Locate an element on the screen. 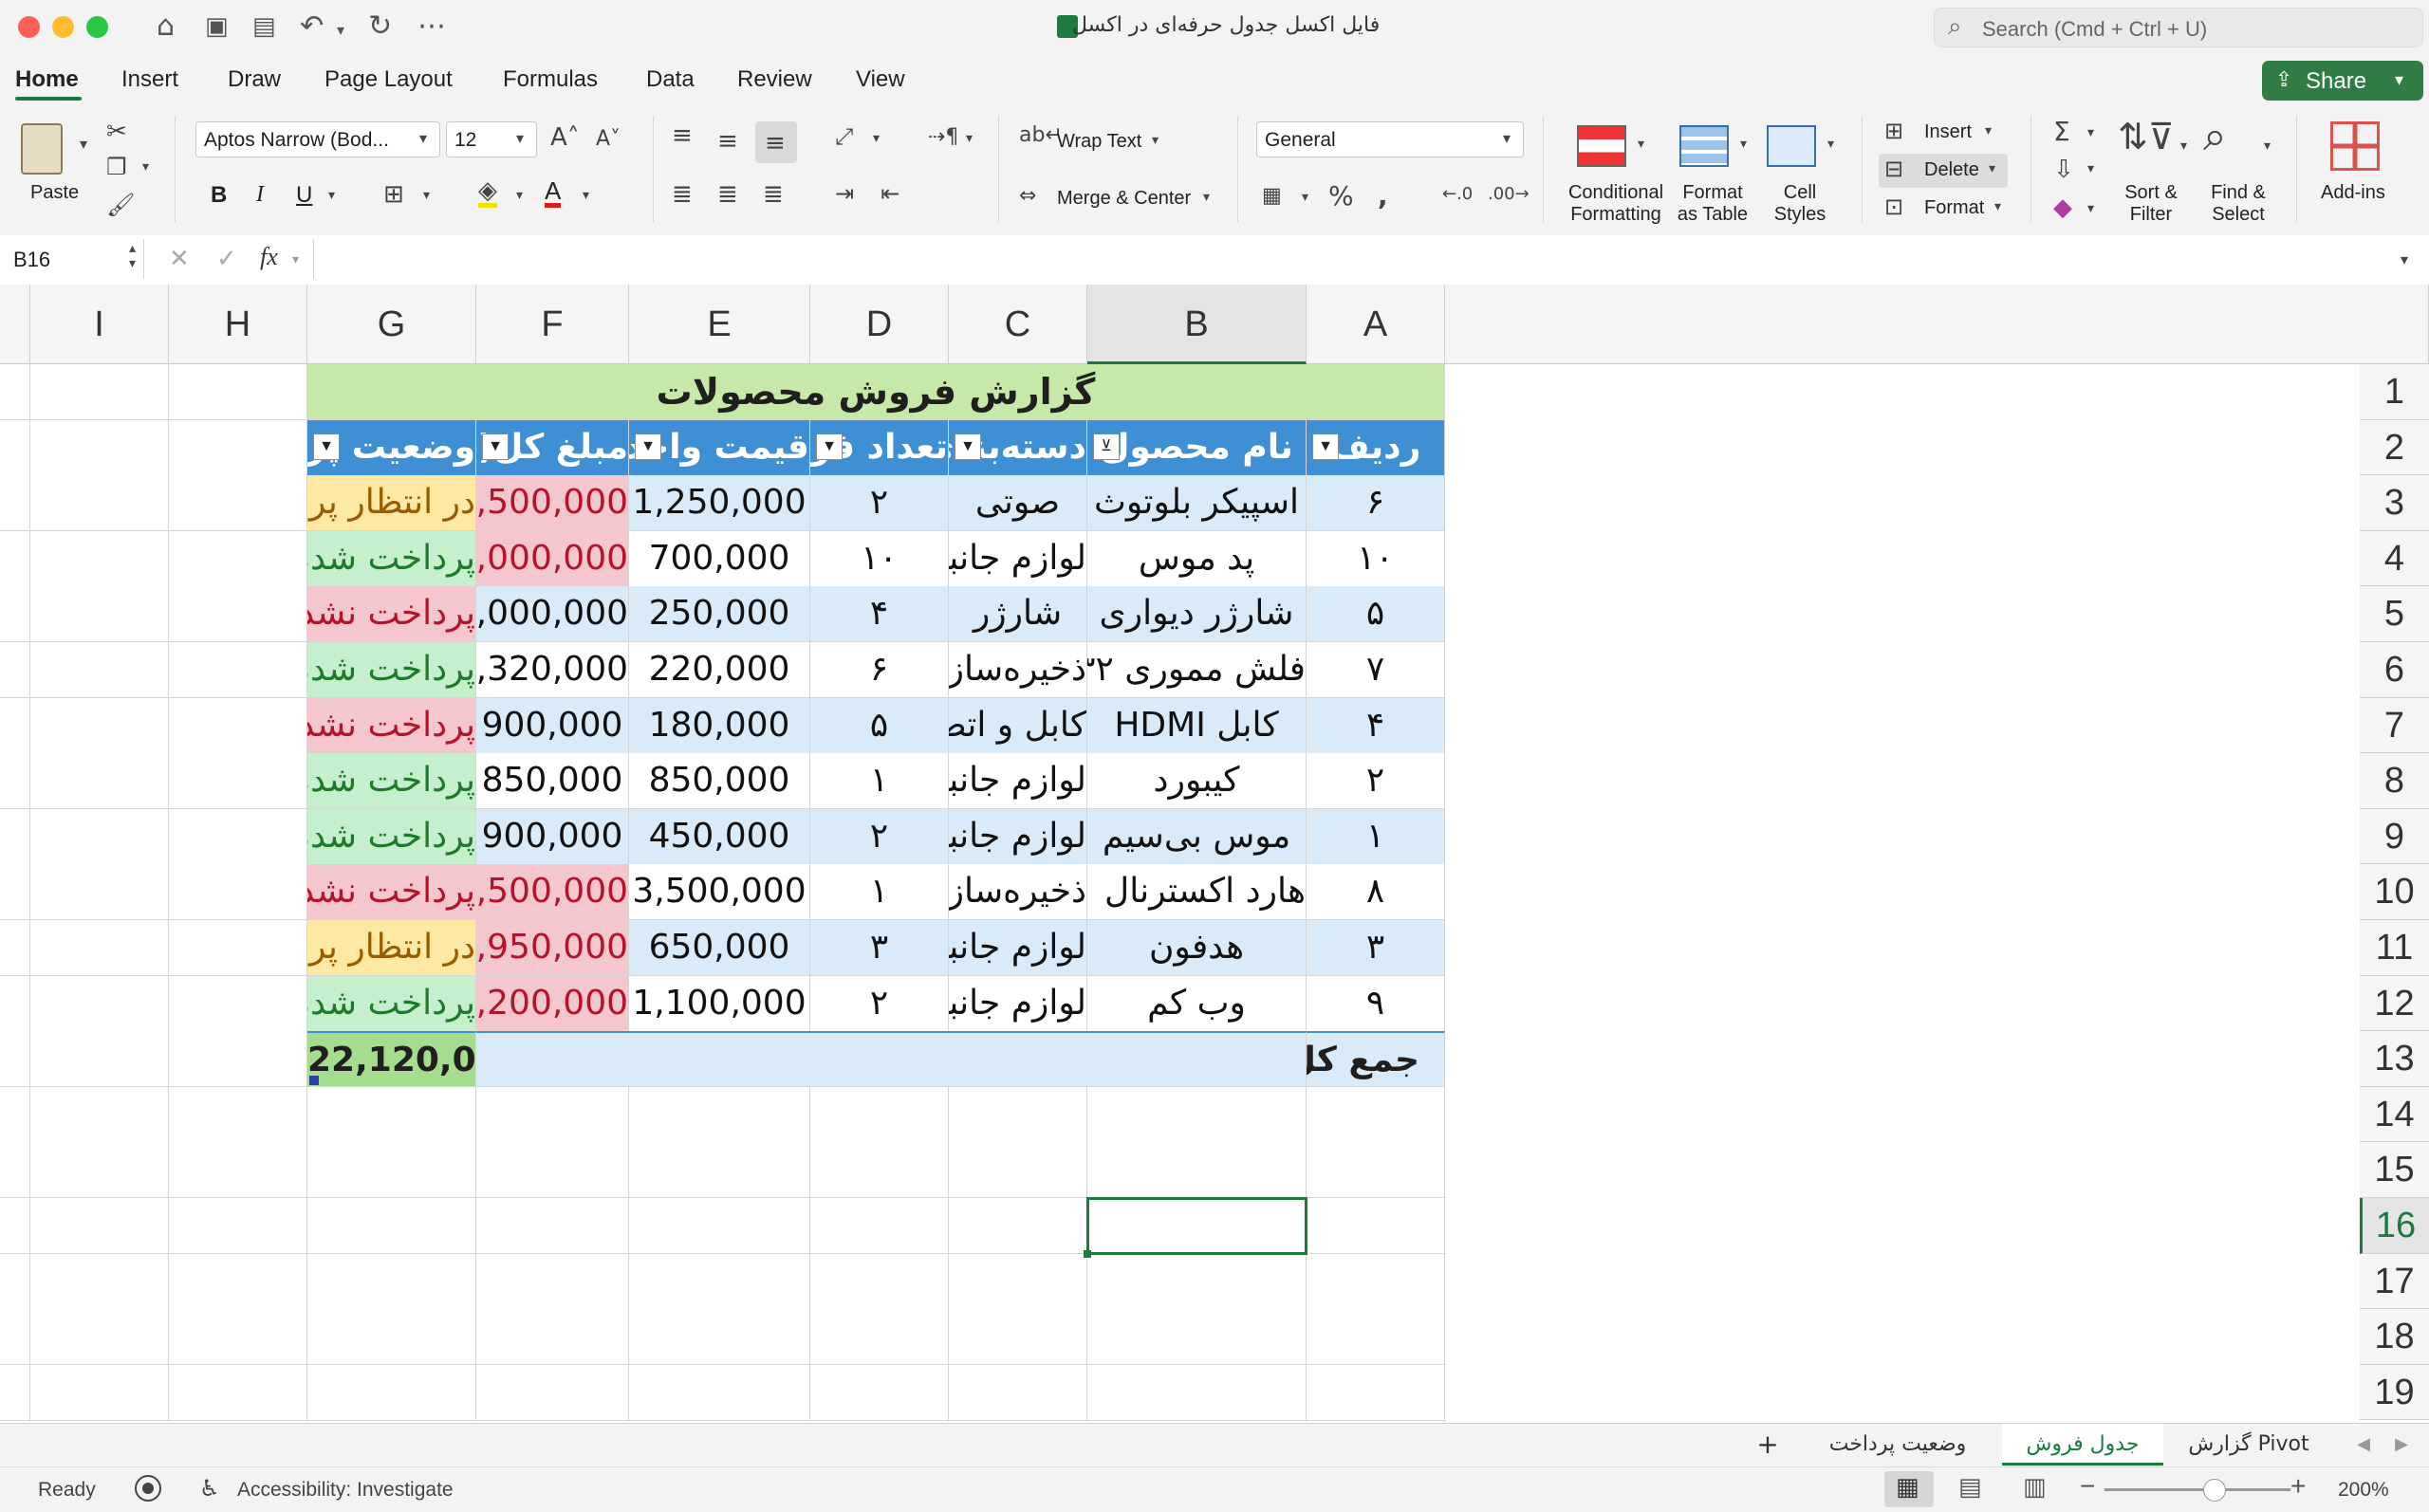 The height and width of the screenshot is (1512, 2429). autosum-icon: Σ is located at coordinates (2061, 131).